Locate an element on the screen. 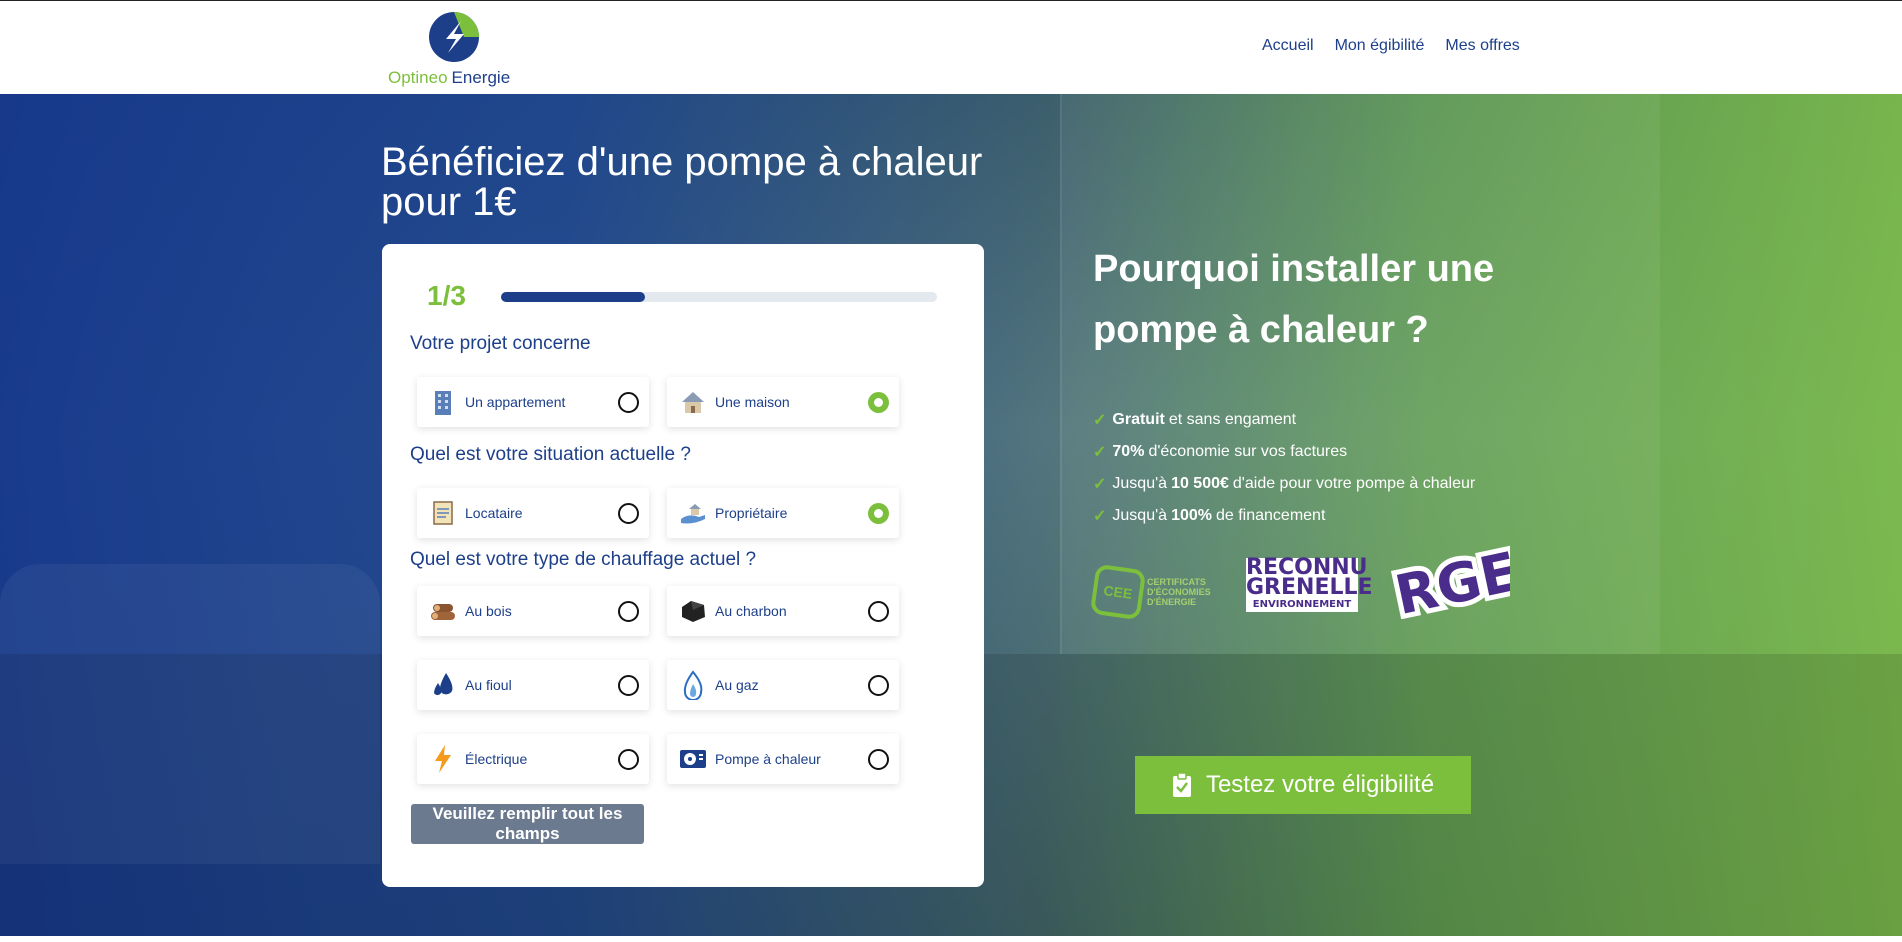  logo-word-energie: Energie is located at coordinates (481, 77).